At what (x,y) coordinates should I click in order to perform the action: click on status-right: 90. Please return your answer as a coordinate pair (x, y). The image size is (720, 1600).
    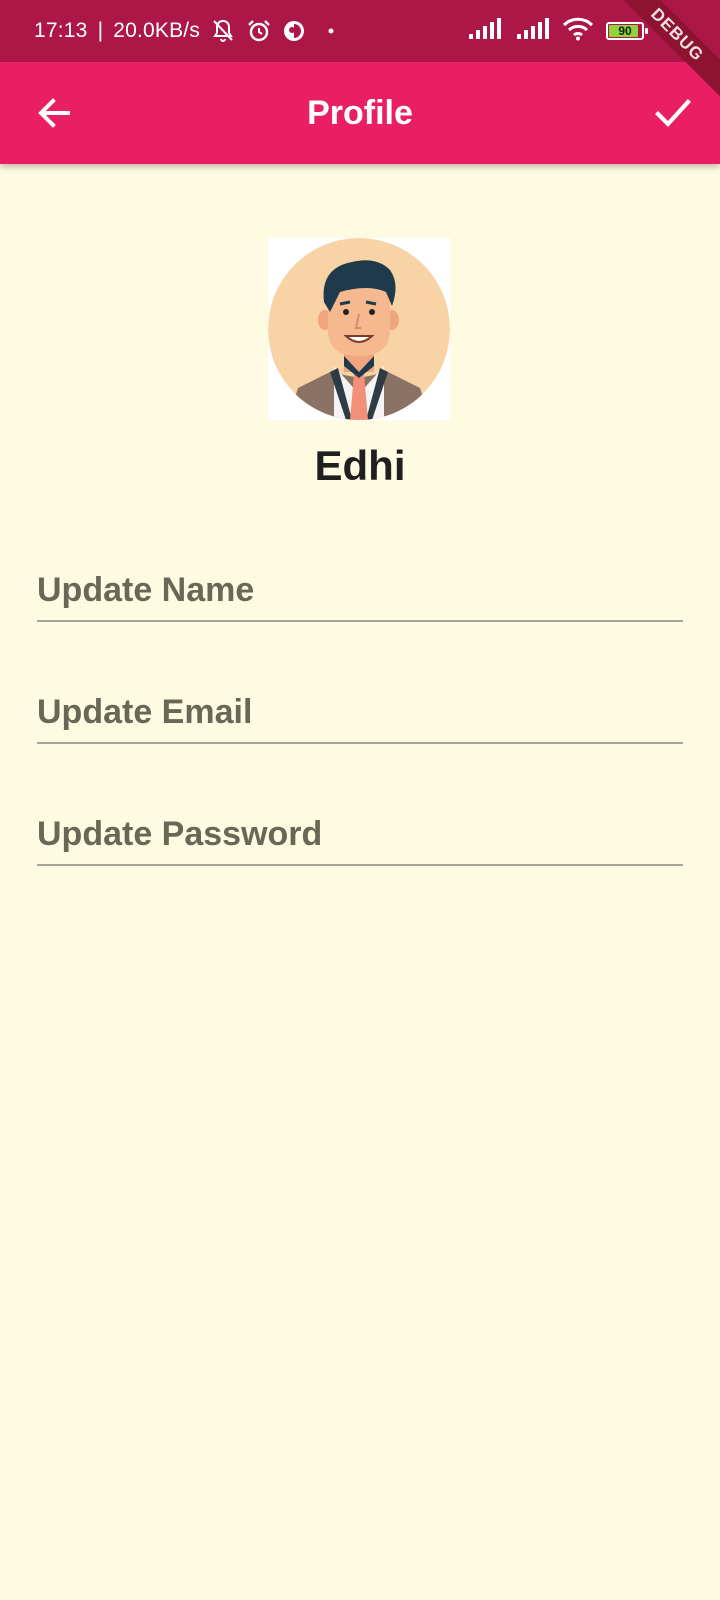
    Looking at the image, I should click on (558, 31).